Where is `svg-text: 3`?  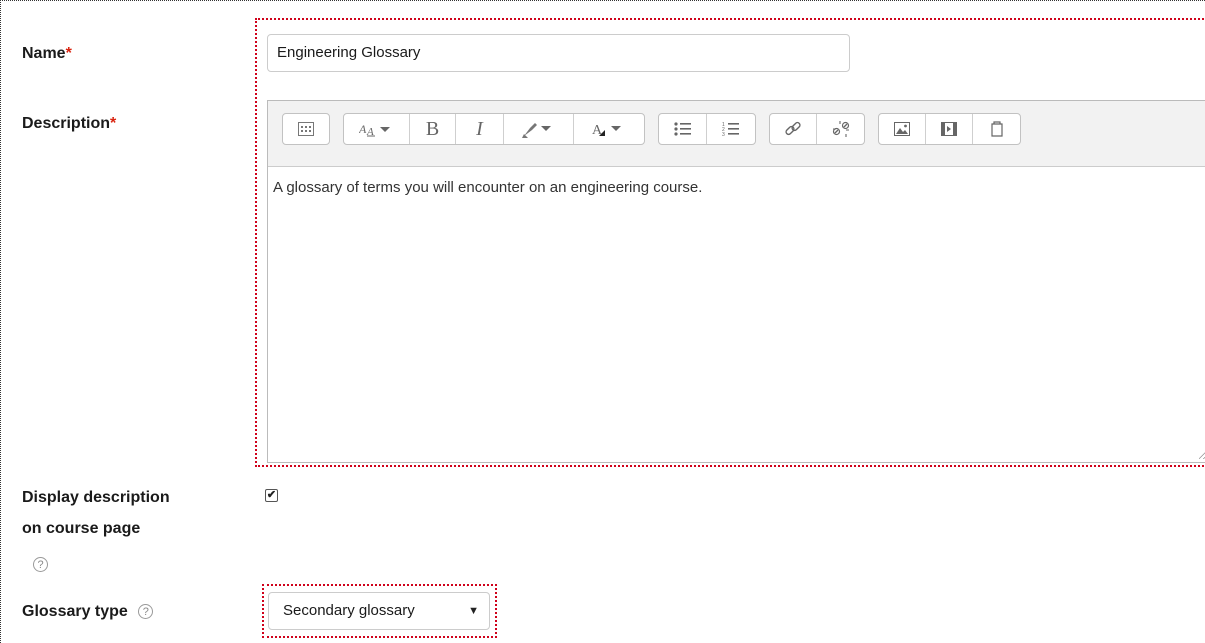 svg-text: 3 is located at coordinates (723, 134).